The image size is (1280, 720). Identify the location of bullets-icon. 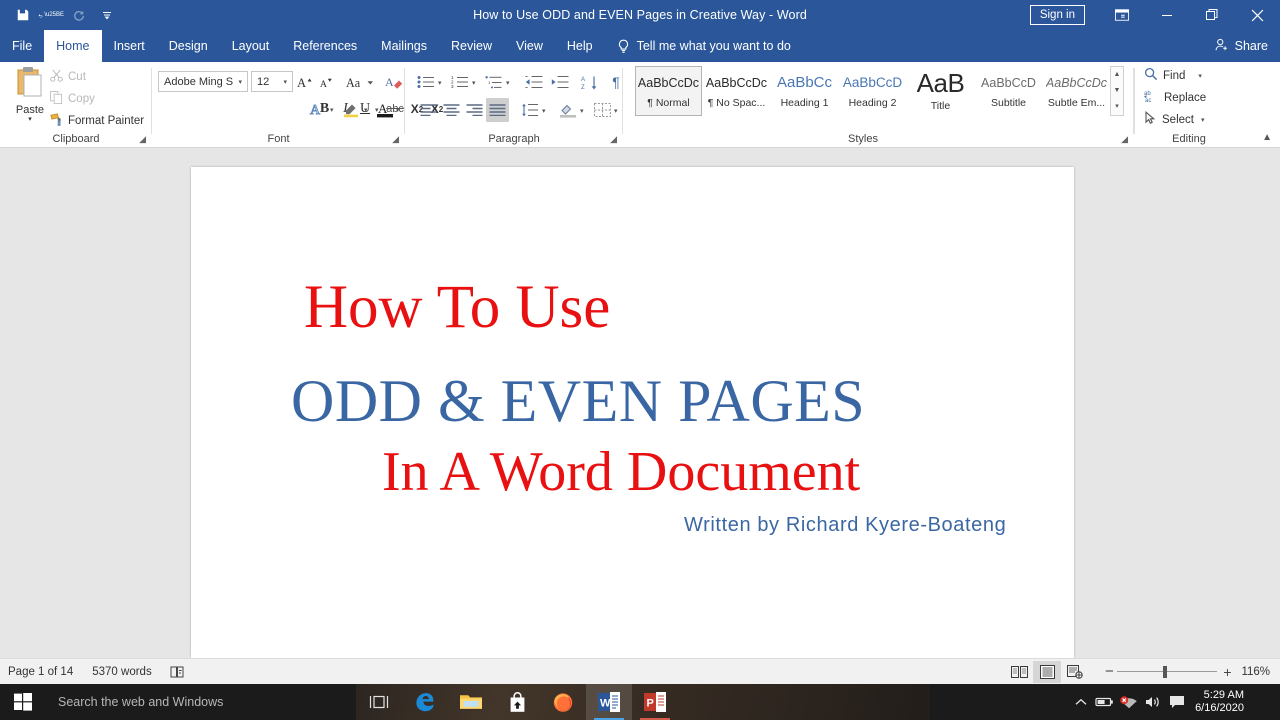
(426, 82).